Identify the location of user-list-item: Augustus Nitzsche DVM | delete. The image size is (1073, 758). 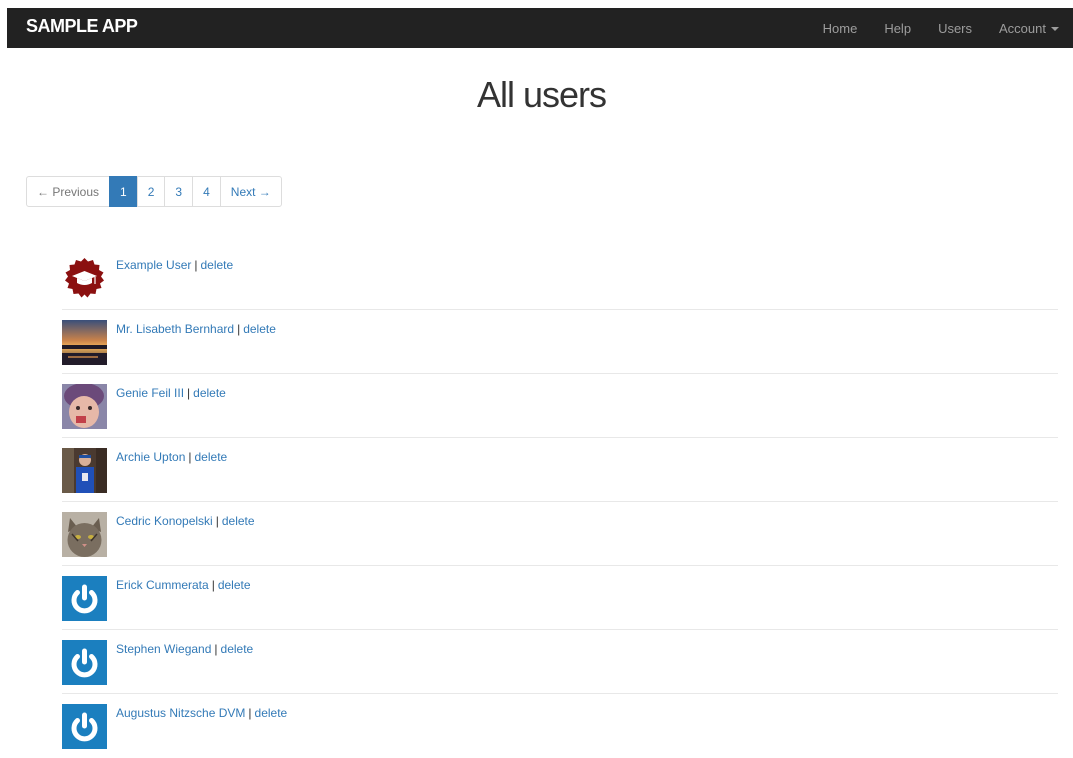
(560, 726).